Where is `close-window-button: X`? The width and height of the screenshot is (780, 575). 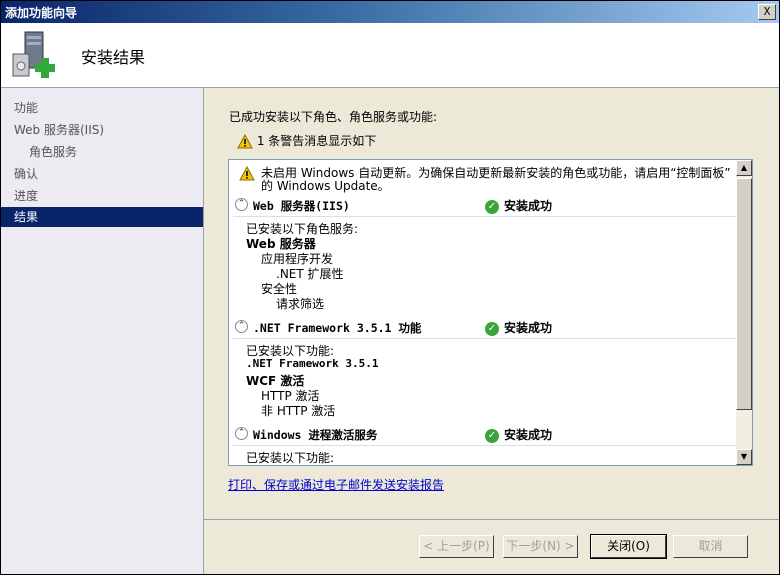
close-window-button: X is located at coordinates (767, 12).